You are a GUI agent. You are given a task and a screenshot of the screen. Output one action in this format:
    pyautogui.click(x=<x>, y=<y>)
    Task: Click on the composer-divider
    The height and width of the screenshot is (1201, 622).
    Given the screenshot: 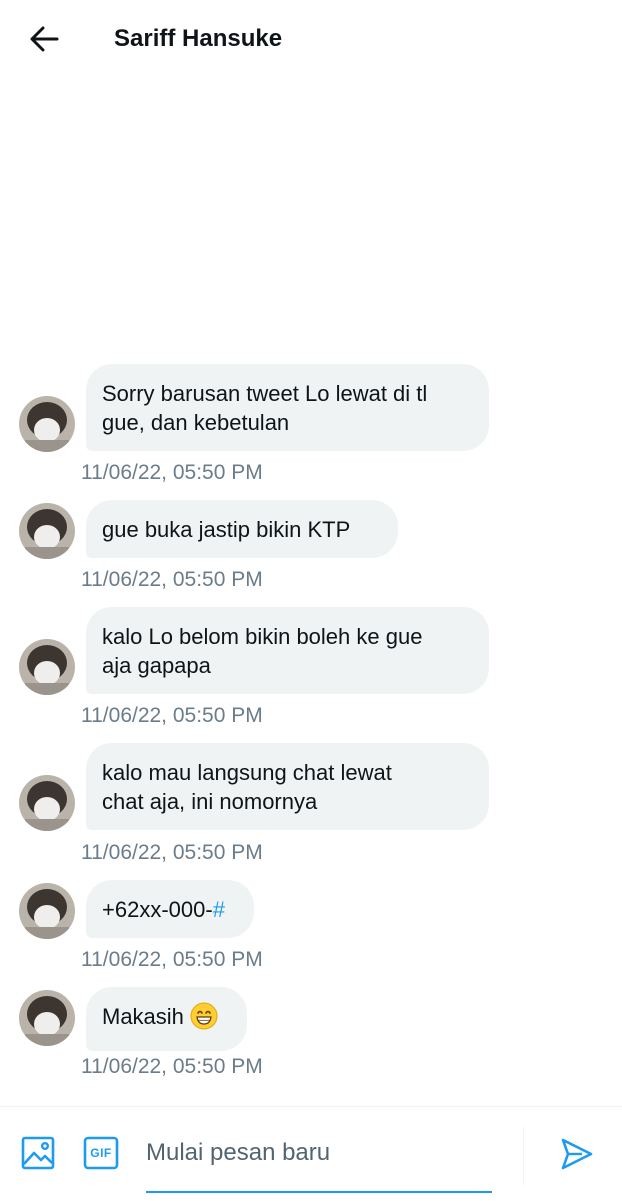 What is the action you would take?
    pyautogui.click(x=523, y=1156)
    